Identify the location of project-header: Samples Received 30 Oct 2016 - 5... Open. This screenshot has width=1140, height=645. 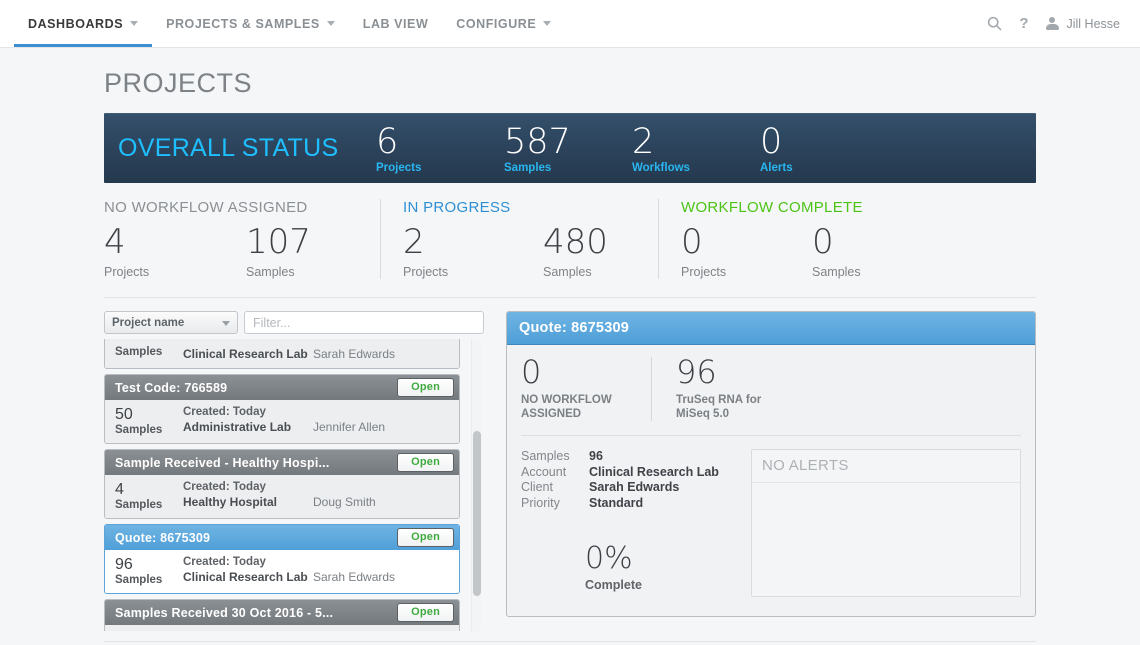
(282, 612).